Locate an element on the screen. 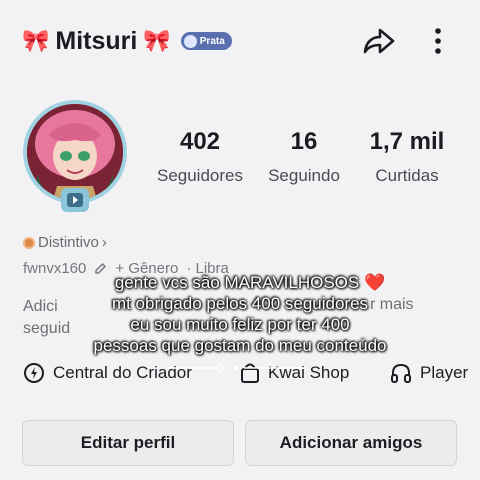 This screenshot has width=480, height=480. caption-line-2: mt obrigado pelos 400 seguidores is located at coordinates (240, 303).